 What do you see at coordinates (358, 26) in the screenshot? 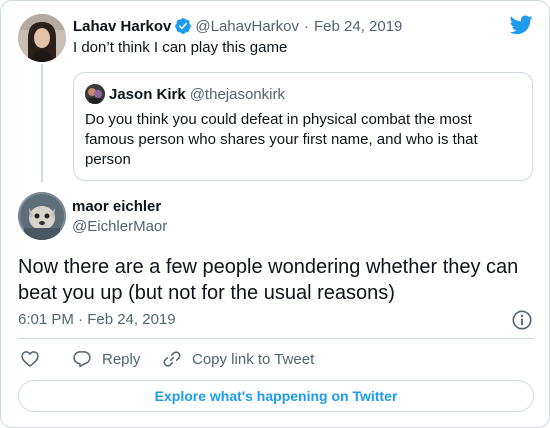
I see `tweet-date: Feb 24, 2019` at bounding box center [358, 26].